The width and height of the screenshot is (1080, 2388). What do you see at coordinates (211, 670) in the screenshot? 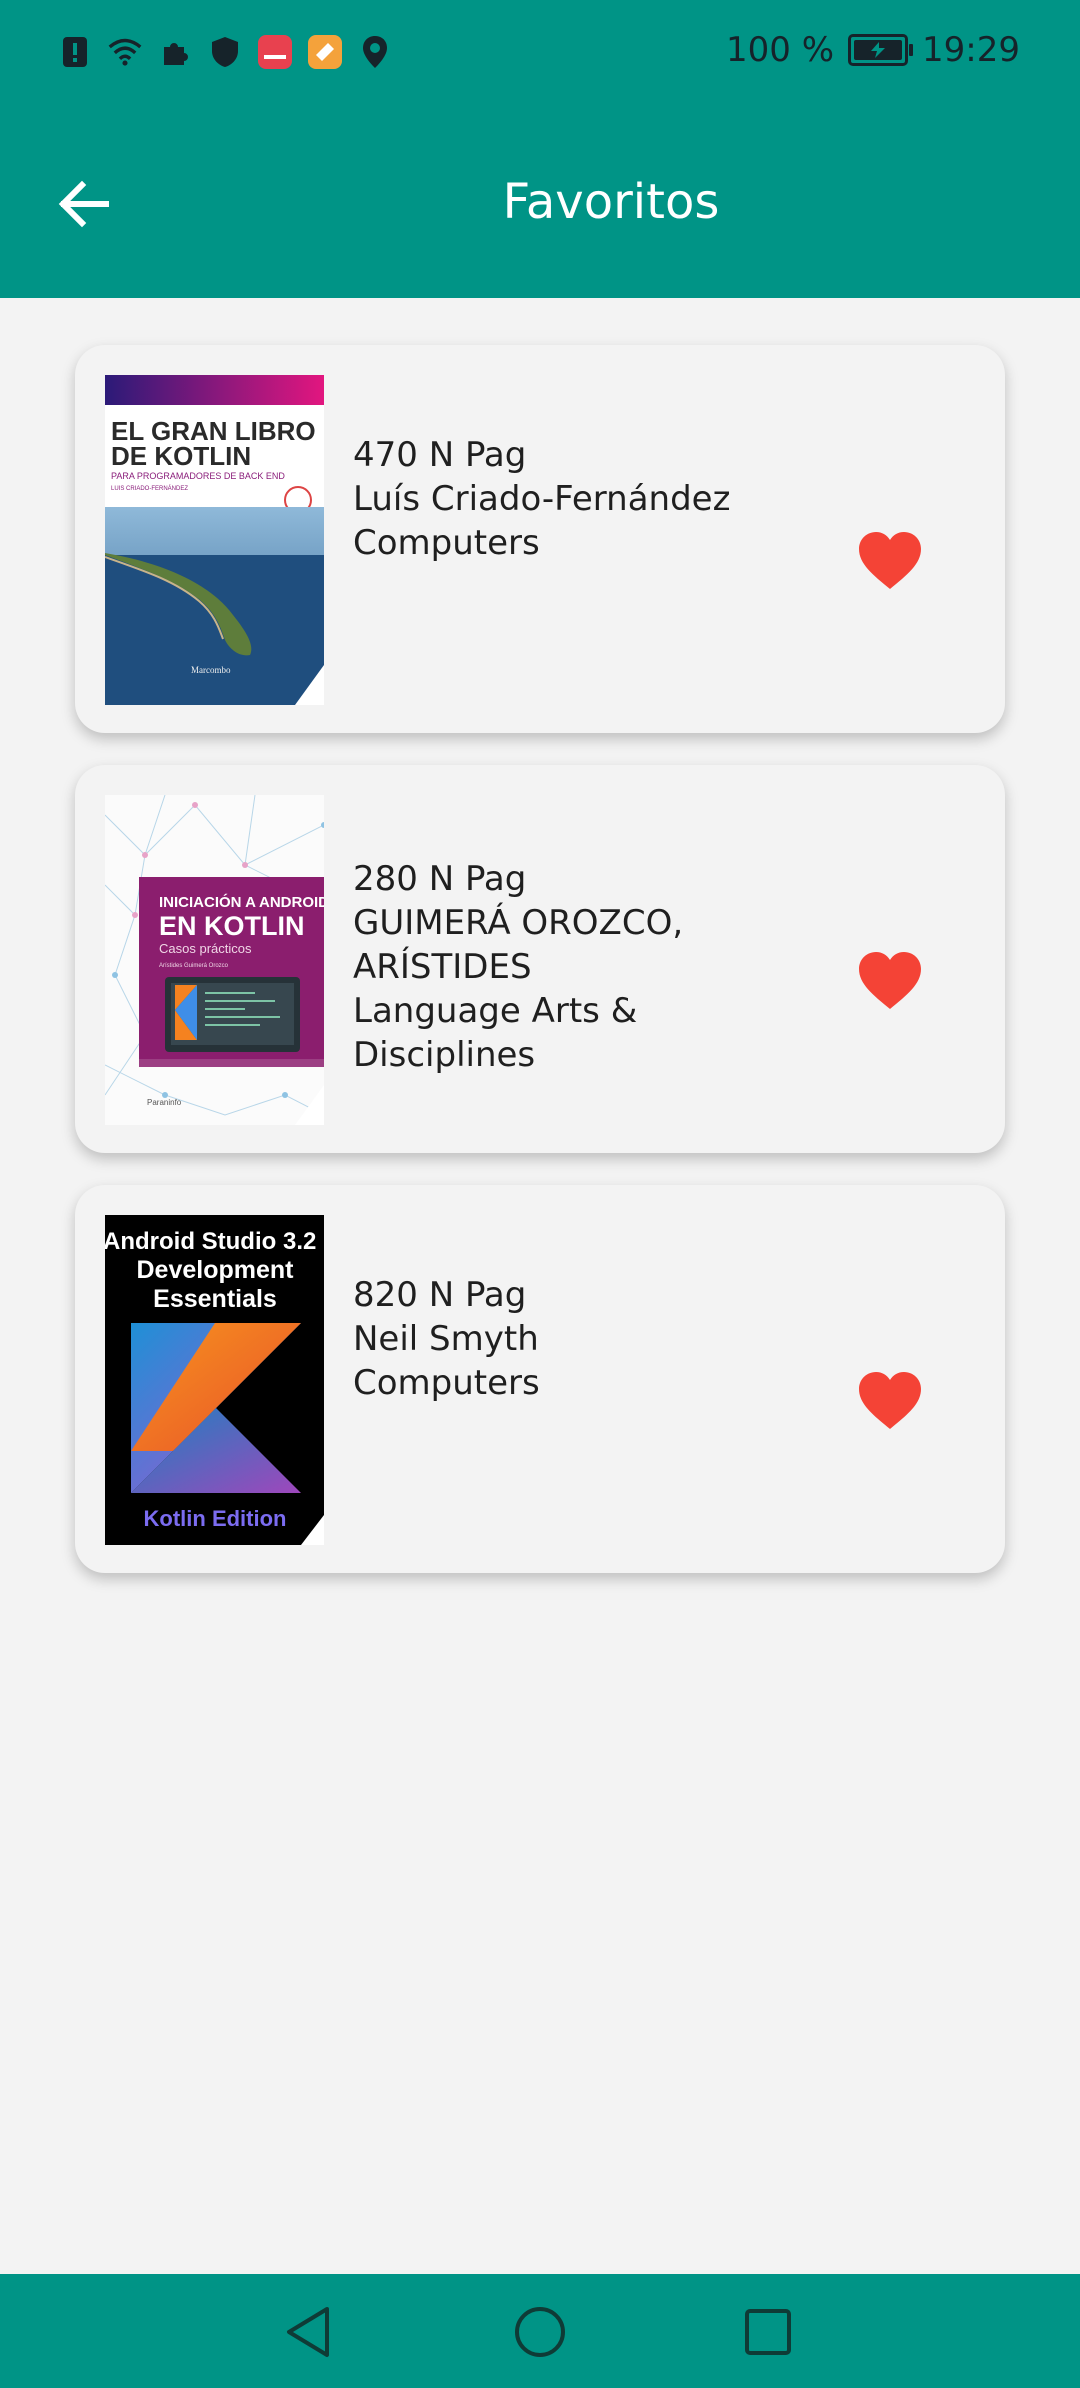
I see `cover-publisher: Marcombo` at bounding box center [211, 670].